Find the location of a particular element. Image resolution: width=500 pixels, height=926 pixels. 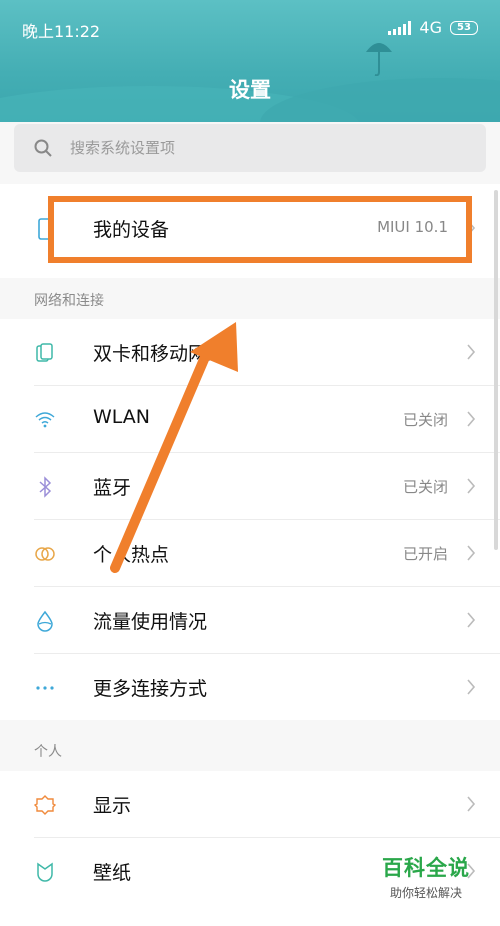

list-item-bluetooth: 蓝牙 已关闭 is located at coordinates (250, 486).